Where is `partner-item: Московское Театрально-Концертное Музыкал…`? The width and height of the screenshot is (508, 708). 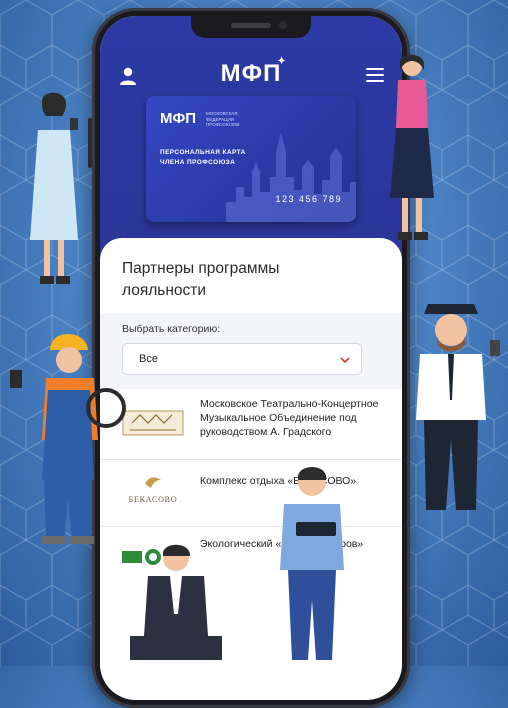 partner-item: Московское Театрально-Концертное Музыкал… is located at coordinates (251, 424).